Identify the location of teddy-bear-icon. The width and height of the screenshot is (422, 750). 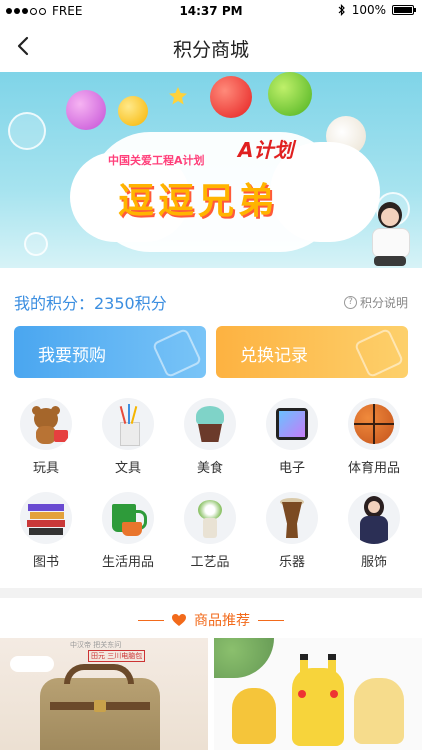
(46, 424).